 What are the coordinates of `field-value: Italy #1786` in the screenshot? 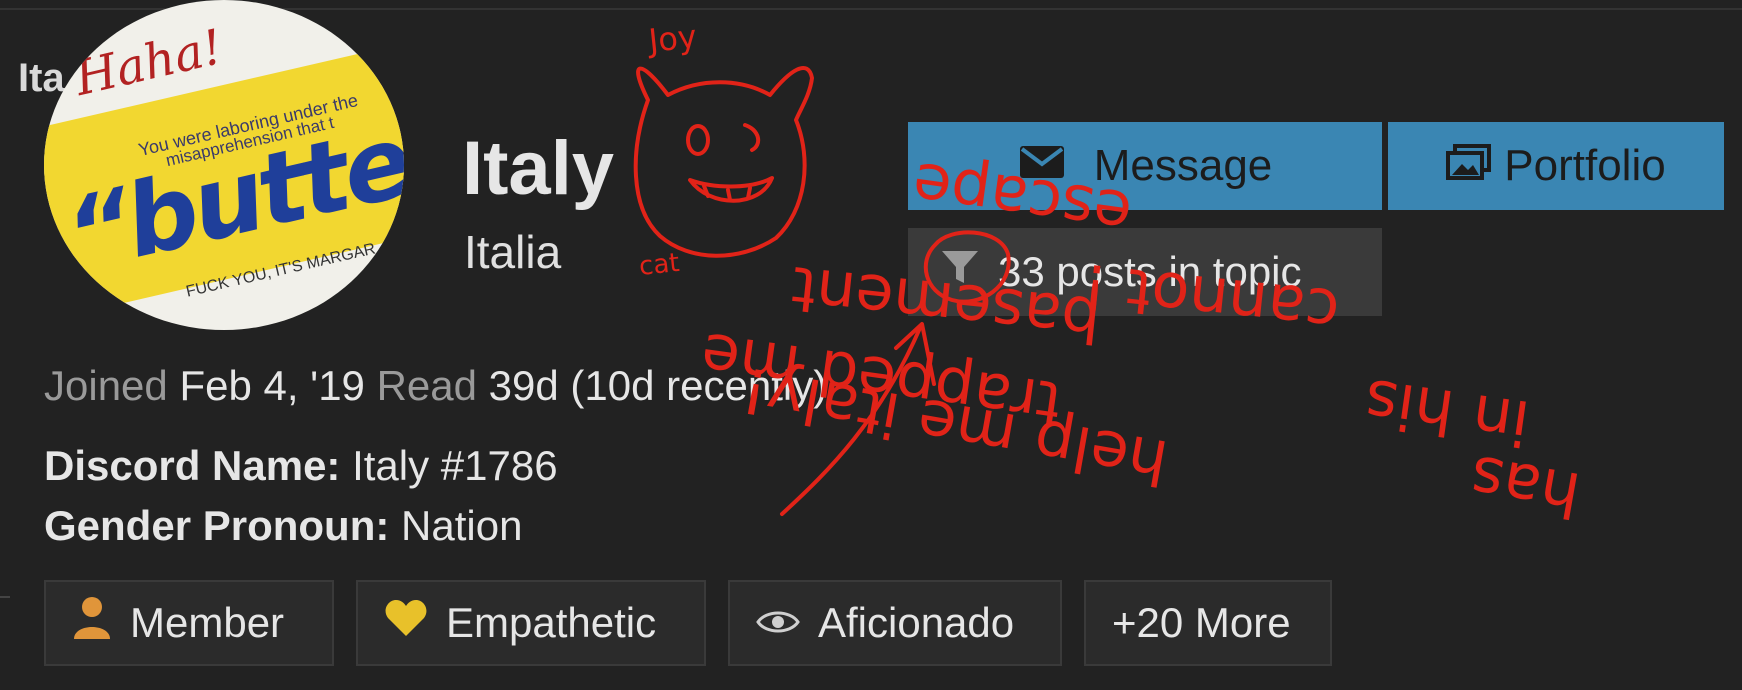 It's located at (455, 465).